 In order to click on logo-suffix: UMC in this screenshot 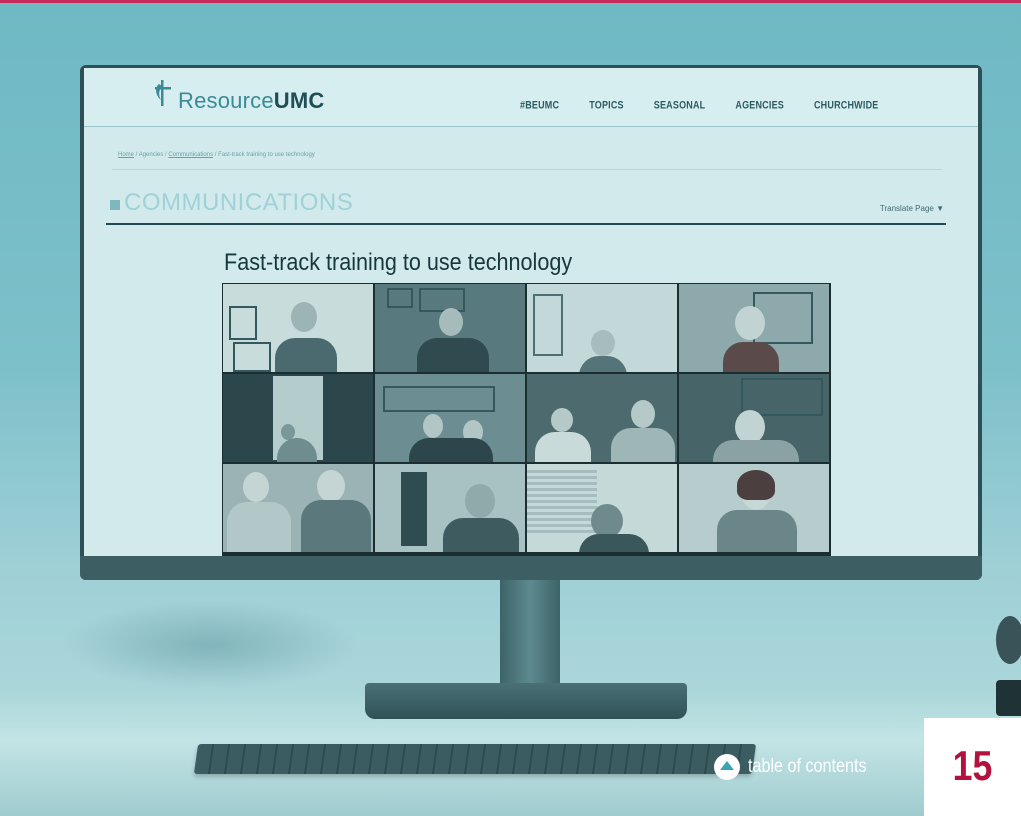, I will do `click(299, 100)`.